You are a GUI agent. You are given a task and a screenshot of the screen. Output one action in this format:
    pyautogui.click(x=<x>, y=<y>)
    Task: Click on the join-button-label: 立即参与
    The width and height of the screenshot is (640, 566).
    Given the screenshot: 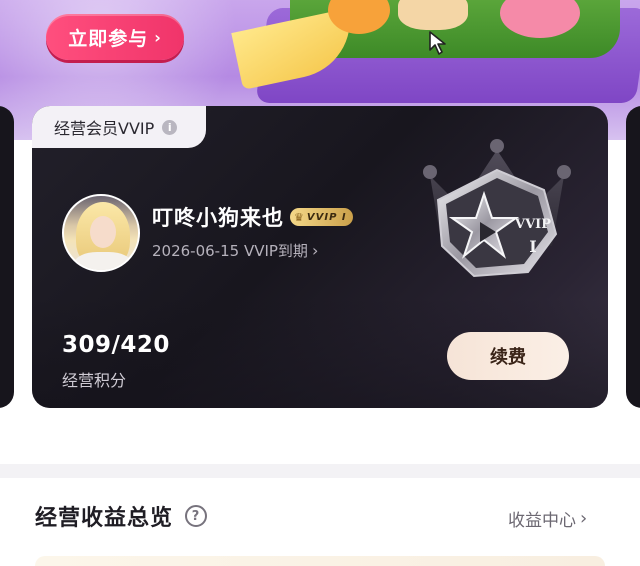 What is the action you would take?
    pyautogui.click(x=108, y=38)
    